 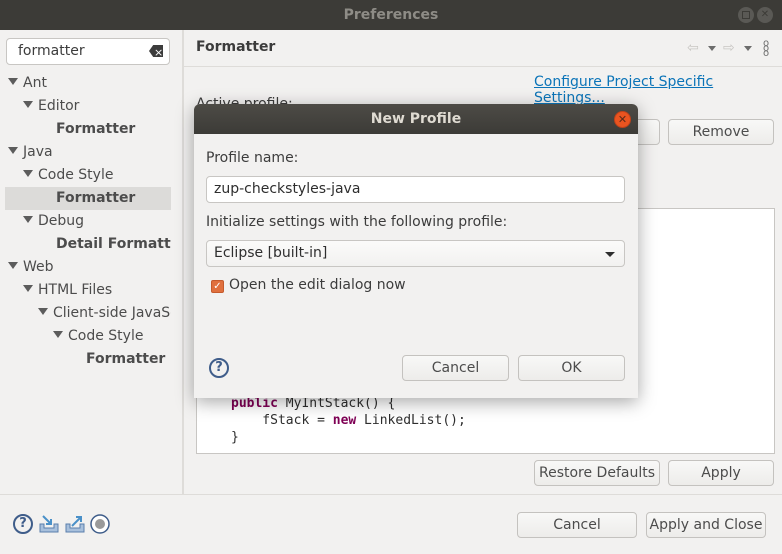 What do you see at coordinates (610, 254) in the screenshot?
I see `chevron-down-icon` at bounding box center [610, 254].